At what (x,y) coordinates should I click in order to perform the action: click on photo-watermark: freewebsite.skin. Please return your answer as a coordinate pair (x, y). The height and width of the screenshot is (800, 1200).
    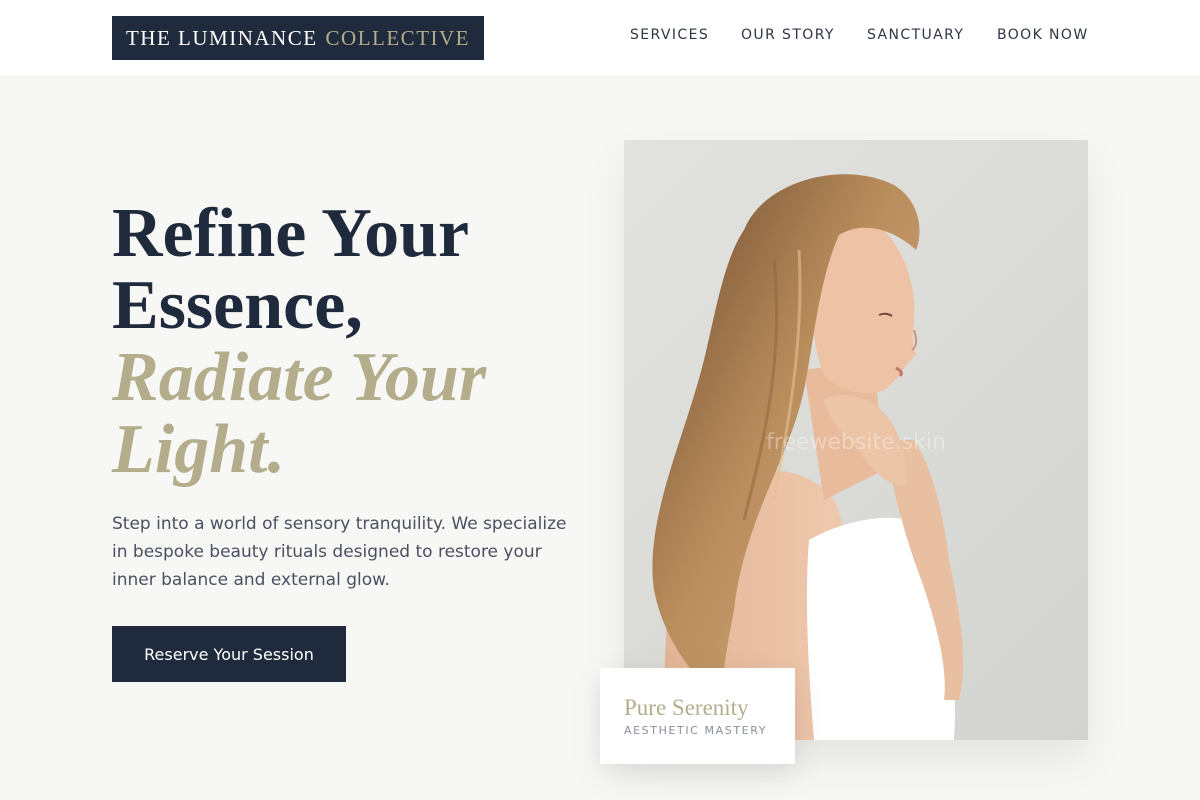
    Looking at the image, I should click on (856, 442).